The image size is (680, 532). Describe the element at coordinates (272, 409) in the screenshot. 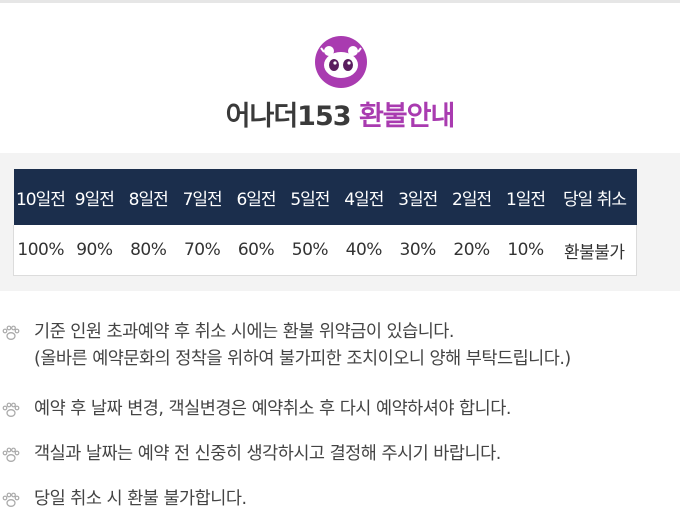

I see `notice-text: 예약 후 날짜 변경, 객실변경은 예약취소 후 다시 예약하셔야 합니다.` at that location.